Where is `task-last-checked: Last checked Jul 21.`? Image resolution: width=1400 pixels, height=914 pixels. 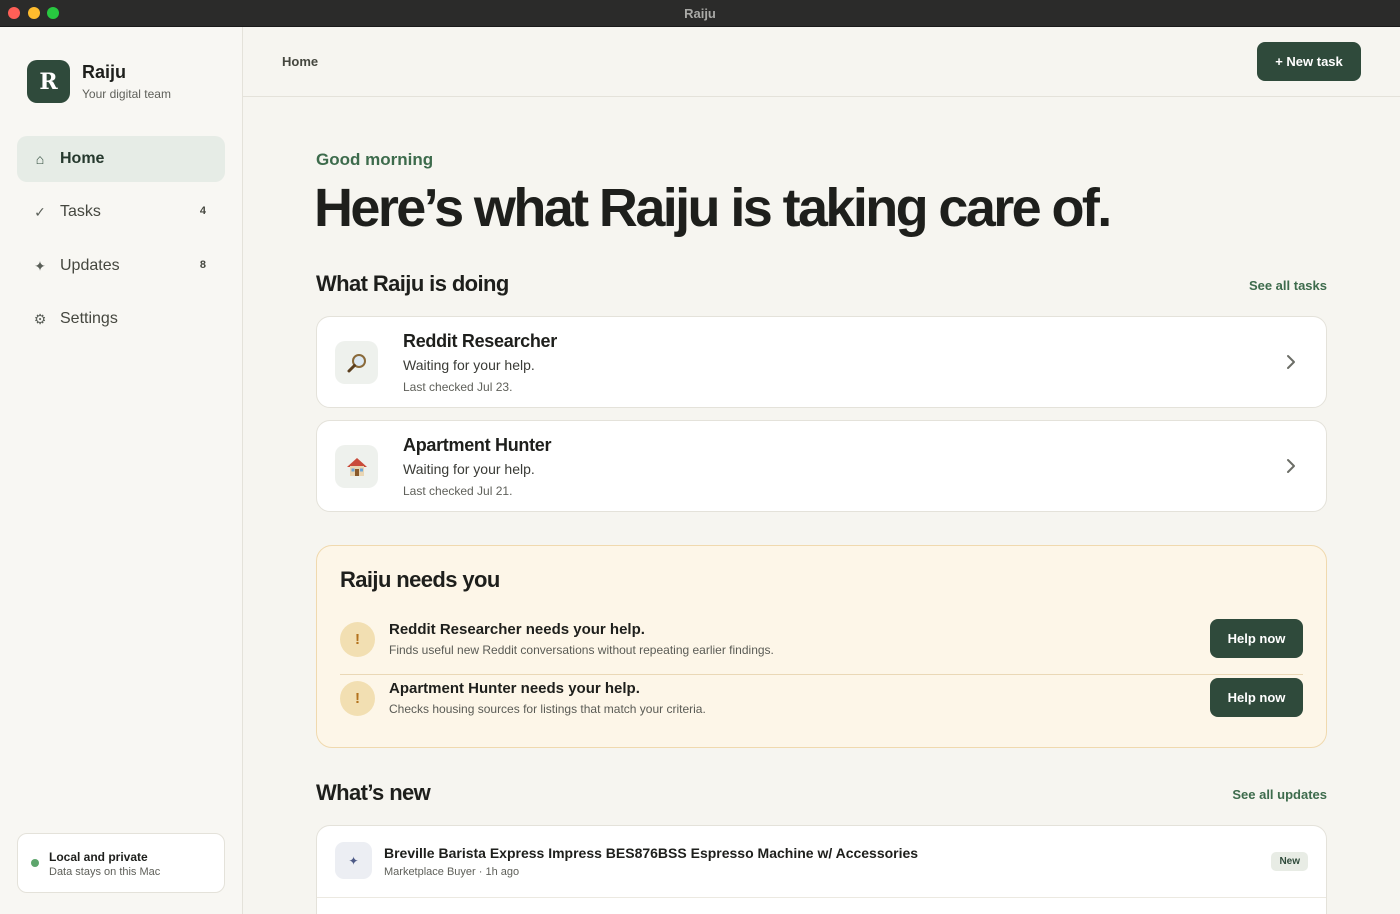
task-last-checked: Last checked Jul 21. is located at coordinates (458, 491).